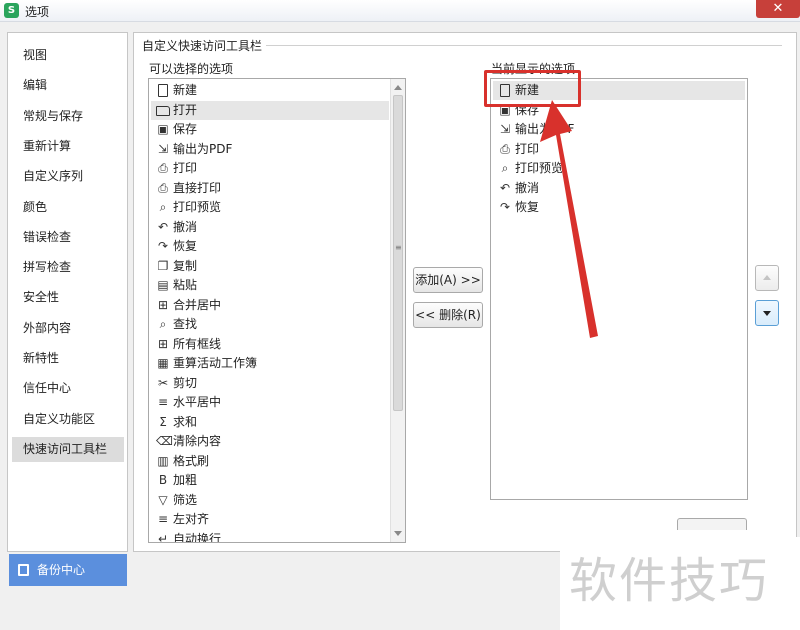 The height and width of the screenshot is (630, 800). What do you see at coordinates (270, 324) in the screenshot?
I see `list-item: ⌕ 查找` at bounding box center [270, 324].